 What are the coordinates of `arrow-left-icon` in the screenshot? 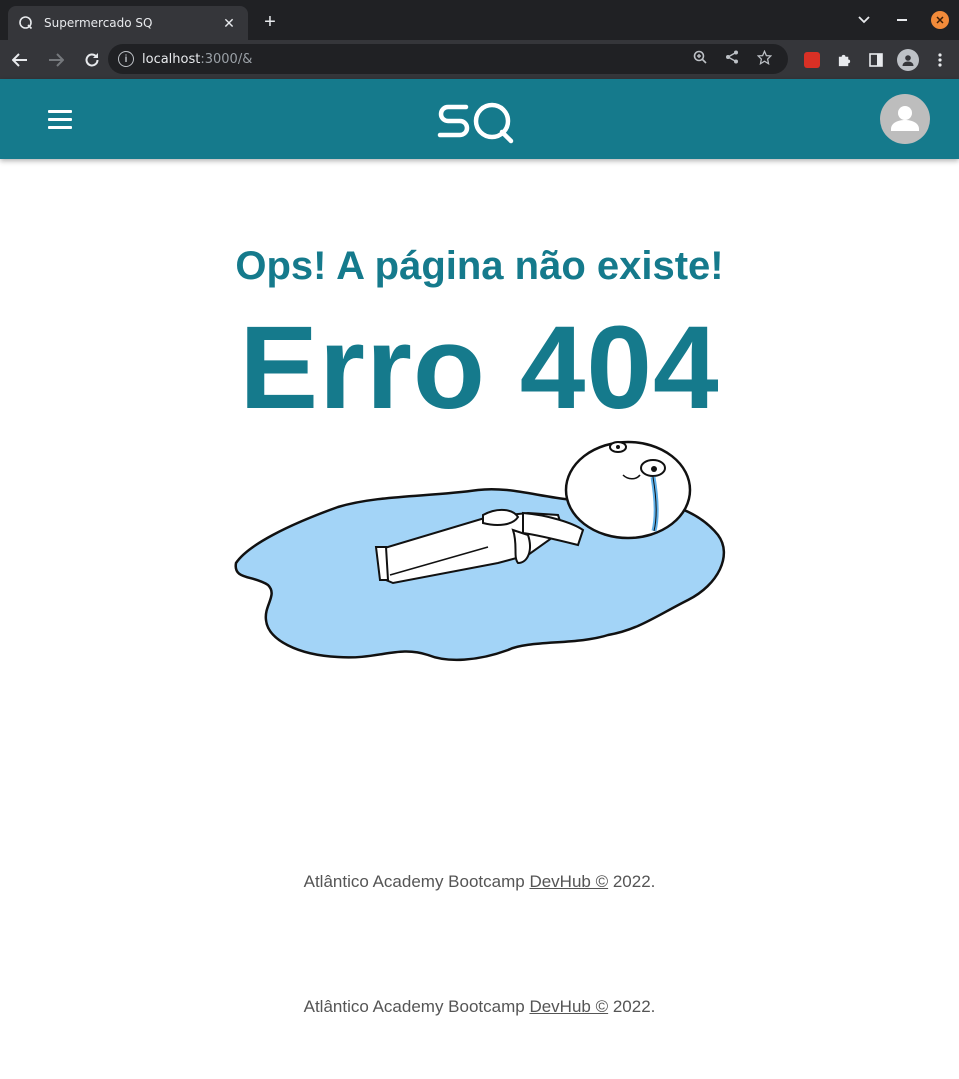 It's located at (19, 59).